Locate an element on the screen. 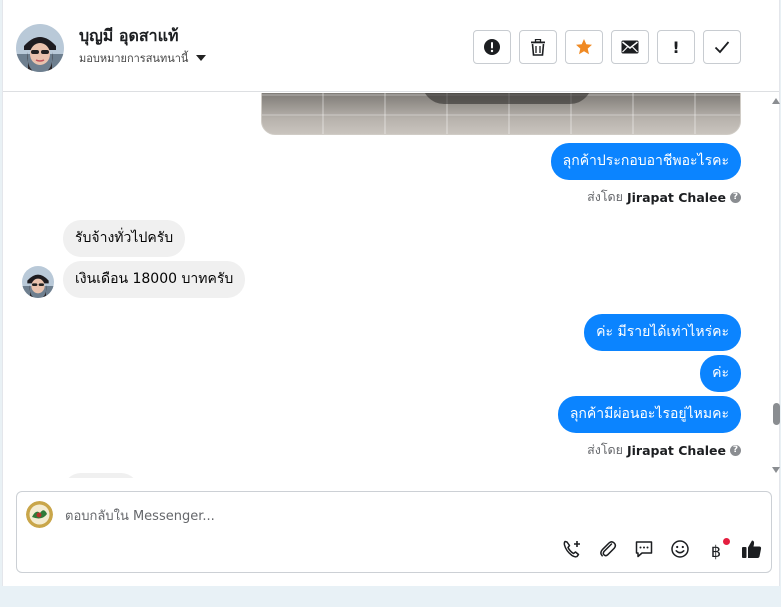 The image size is (781, 607). emoji-button is located at coordinates (680, 551).